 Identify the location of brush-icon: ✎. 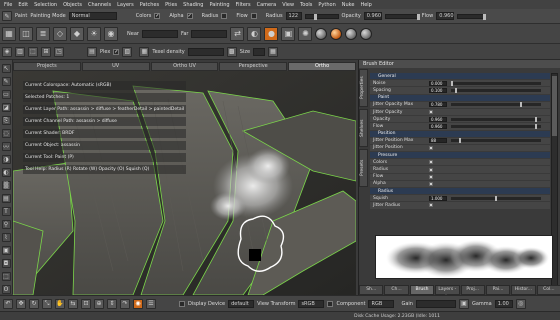
(7, 16).